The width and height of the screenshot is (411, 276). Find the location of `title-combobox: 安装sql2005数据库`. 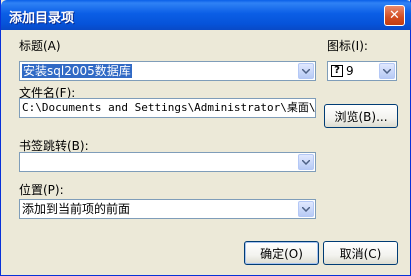

title-combobox: 安装sql2005数据库 is located at coordinates (167, 71).